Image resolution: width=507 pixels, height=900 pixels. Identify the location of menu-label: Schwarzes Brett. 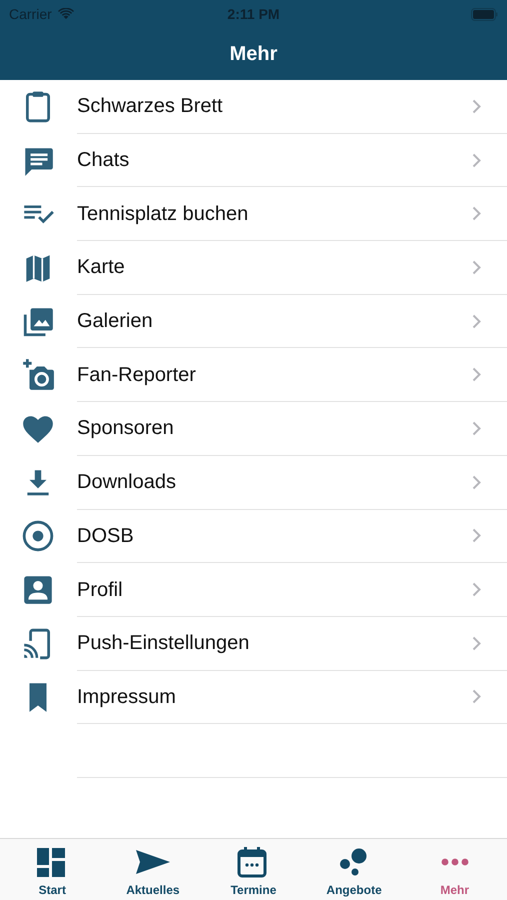
(150, 107).